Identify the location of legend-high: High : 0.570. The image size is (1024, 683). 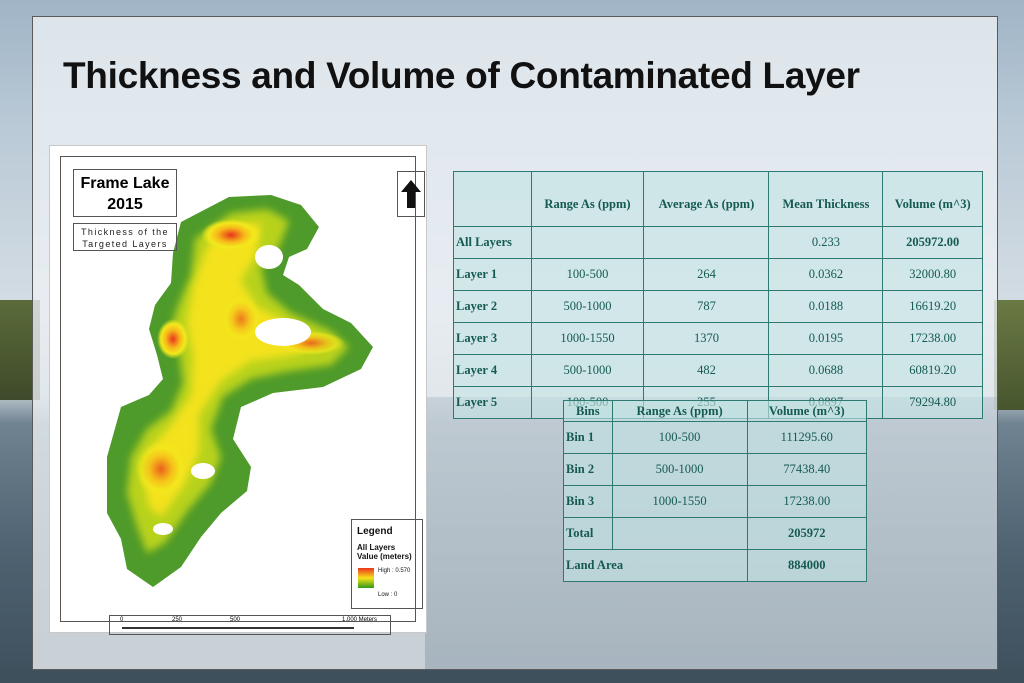
(394, 571).